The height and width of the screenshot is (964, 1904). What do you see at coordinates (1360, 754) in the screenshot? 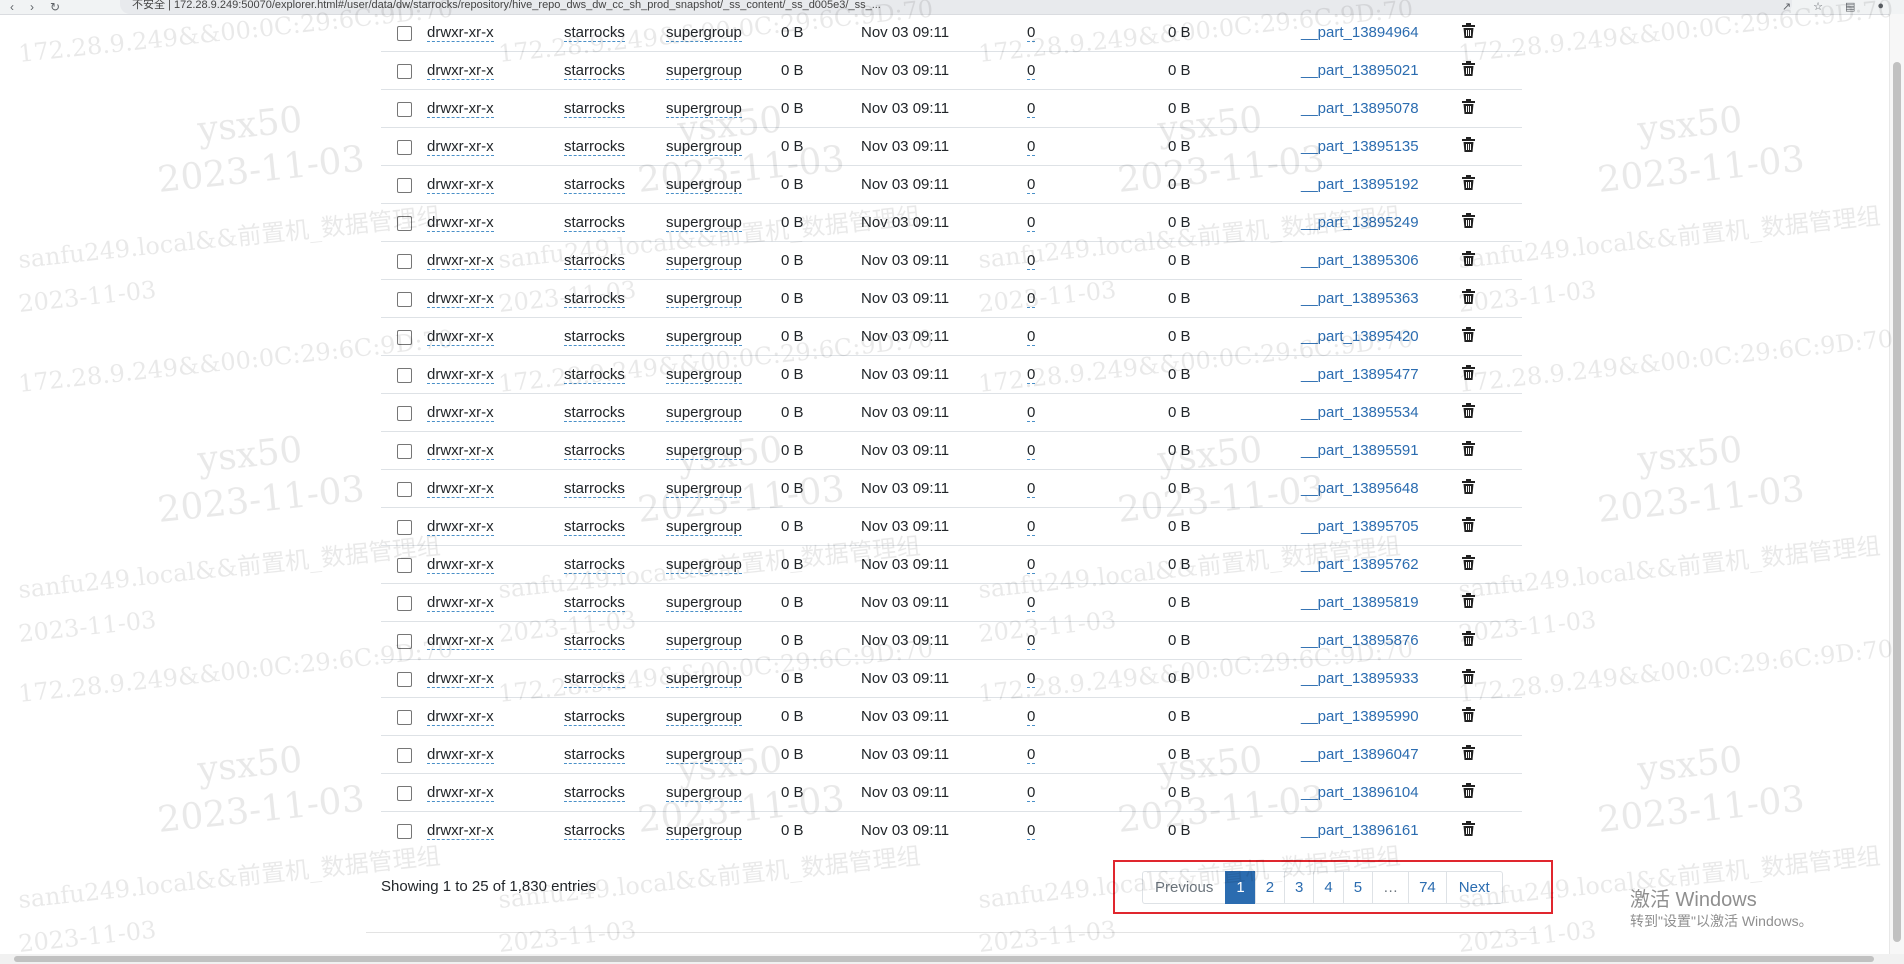
I see `file-name-link: __part_13896047` at bounding box center [1360, 754].